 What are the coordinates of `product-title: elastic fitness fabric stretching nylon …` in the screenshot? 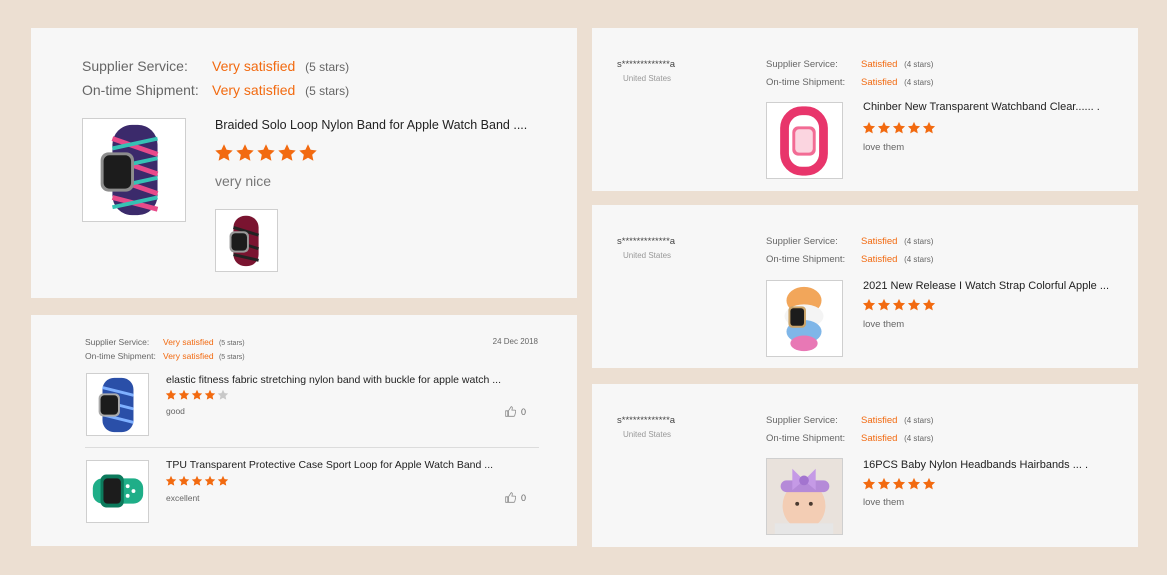 It's located at (361, 380).